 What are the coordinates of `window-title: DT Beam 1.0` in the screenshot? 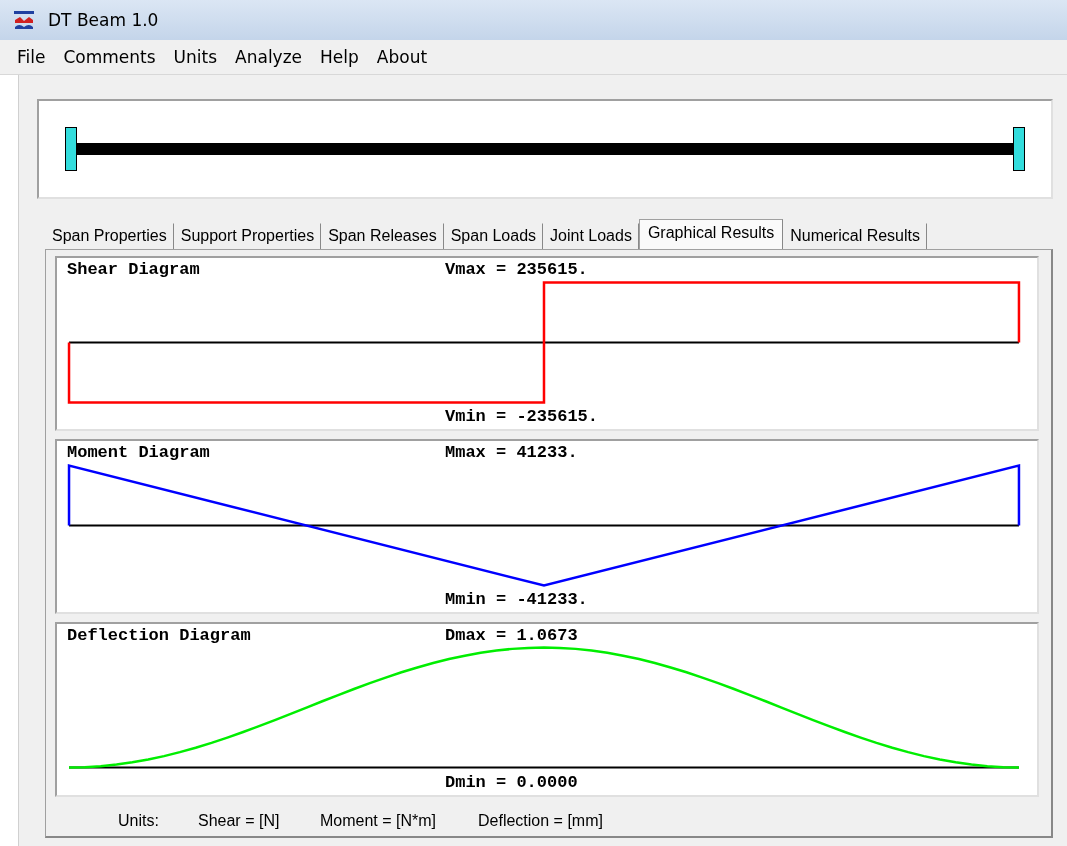 It's located at (103, 20).